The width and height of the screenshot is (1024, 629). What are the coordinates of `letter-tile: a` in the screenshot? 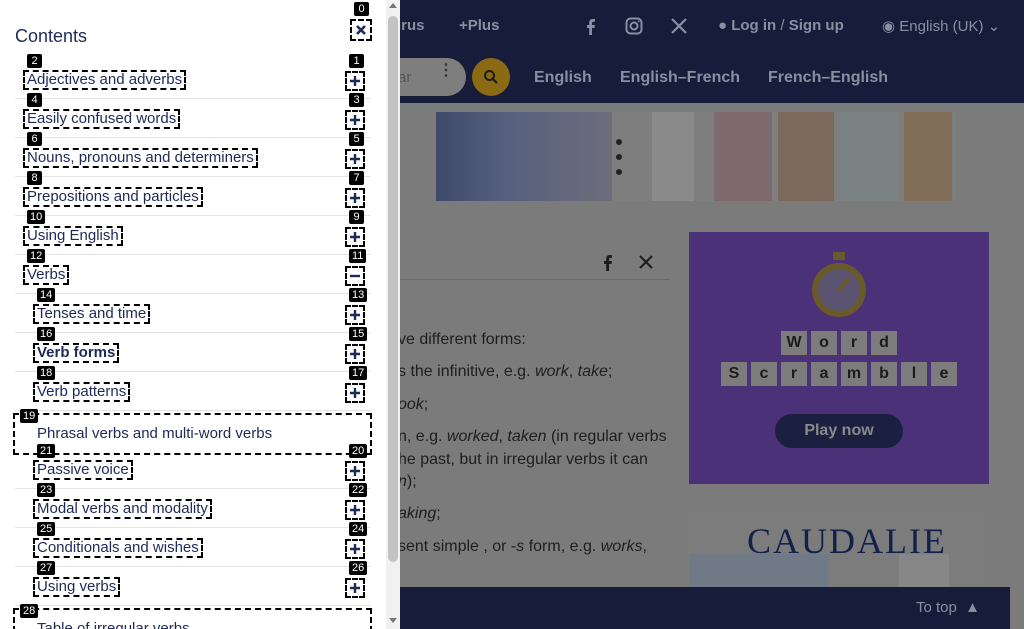 It's located at (824, 374).